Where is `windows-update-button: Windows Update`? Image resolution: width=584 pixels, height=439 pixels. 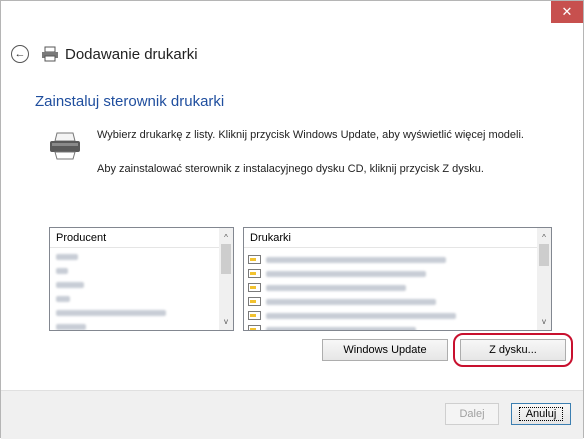
windows-update-button: Windows Update is located at coordinates (385, 350).